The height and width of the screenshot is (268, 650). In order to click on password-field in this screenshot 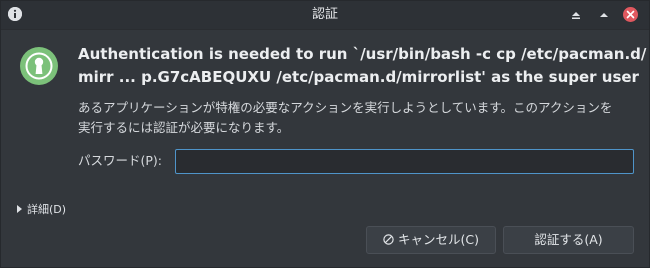, I will do `click(404, 161)`.